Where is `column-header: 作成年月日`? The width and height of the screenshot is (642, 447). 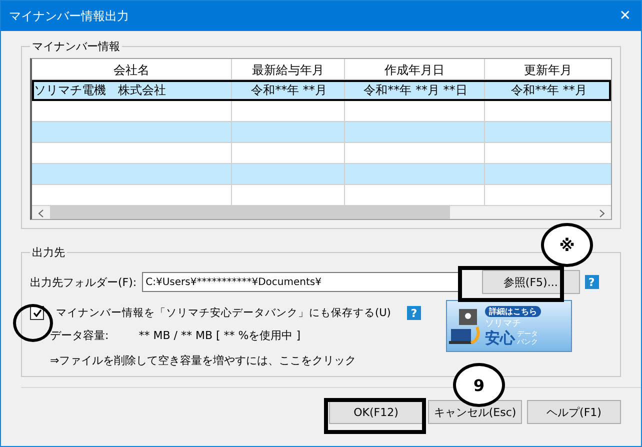 column-header: 作成年月日 is located at coordinates (415, 69).